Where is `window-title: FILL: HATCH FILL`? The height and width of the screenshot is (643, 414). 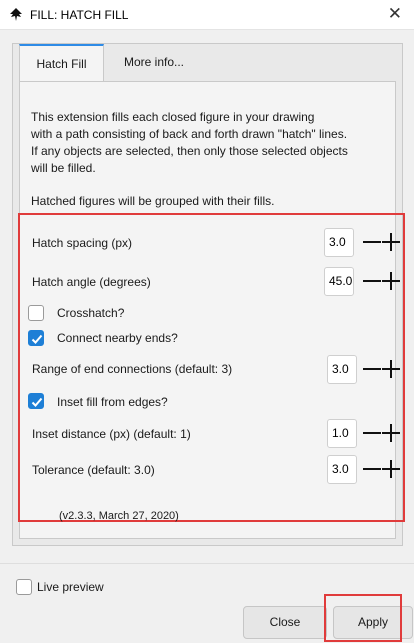
window-title: FILL: HATCH FILL is located at coordinates (79, 15).